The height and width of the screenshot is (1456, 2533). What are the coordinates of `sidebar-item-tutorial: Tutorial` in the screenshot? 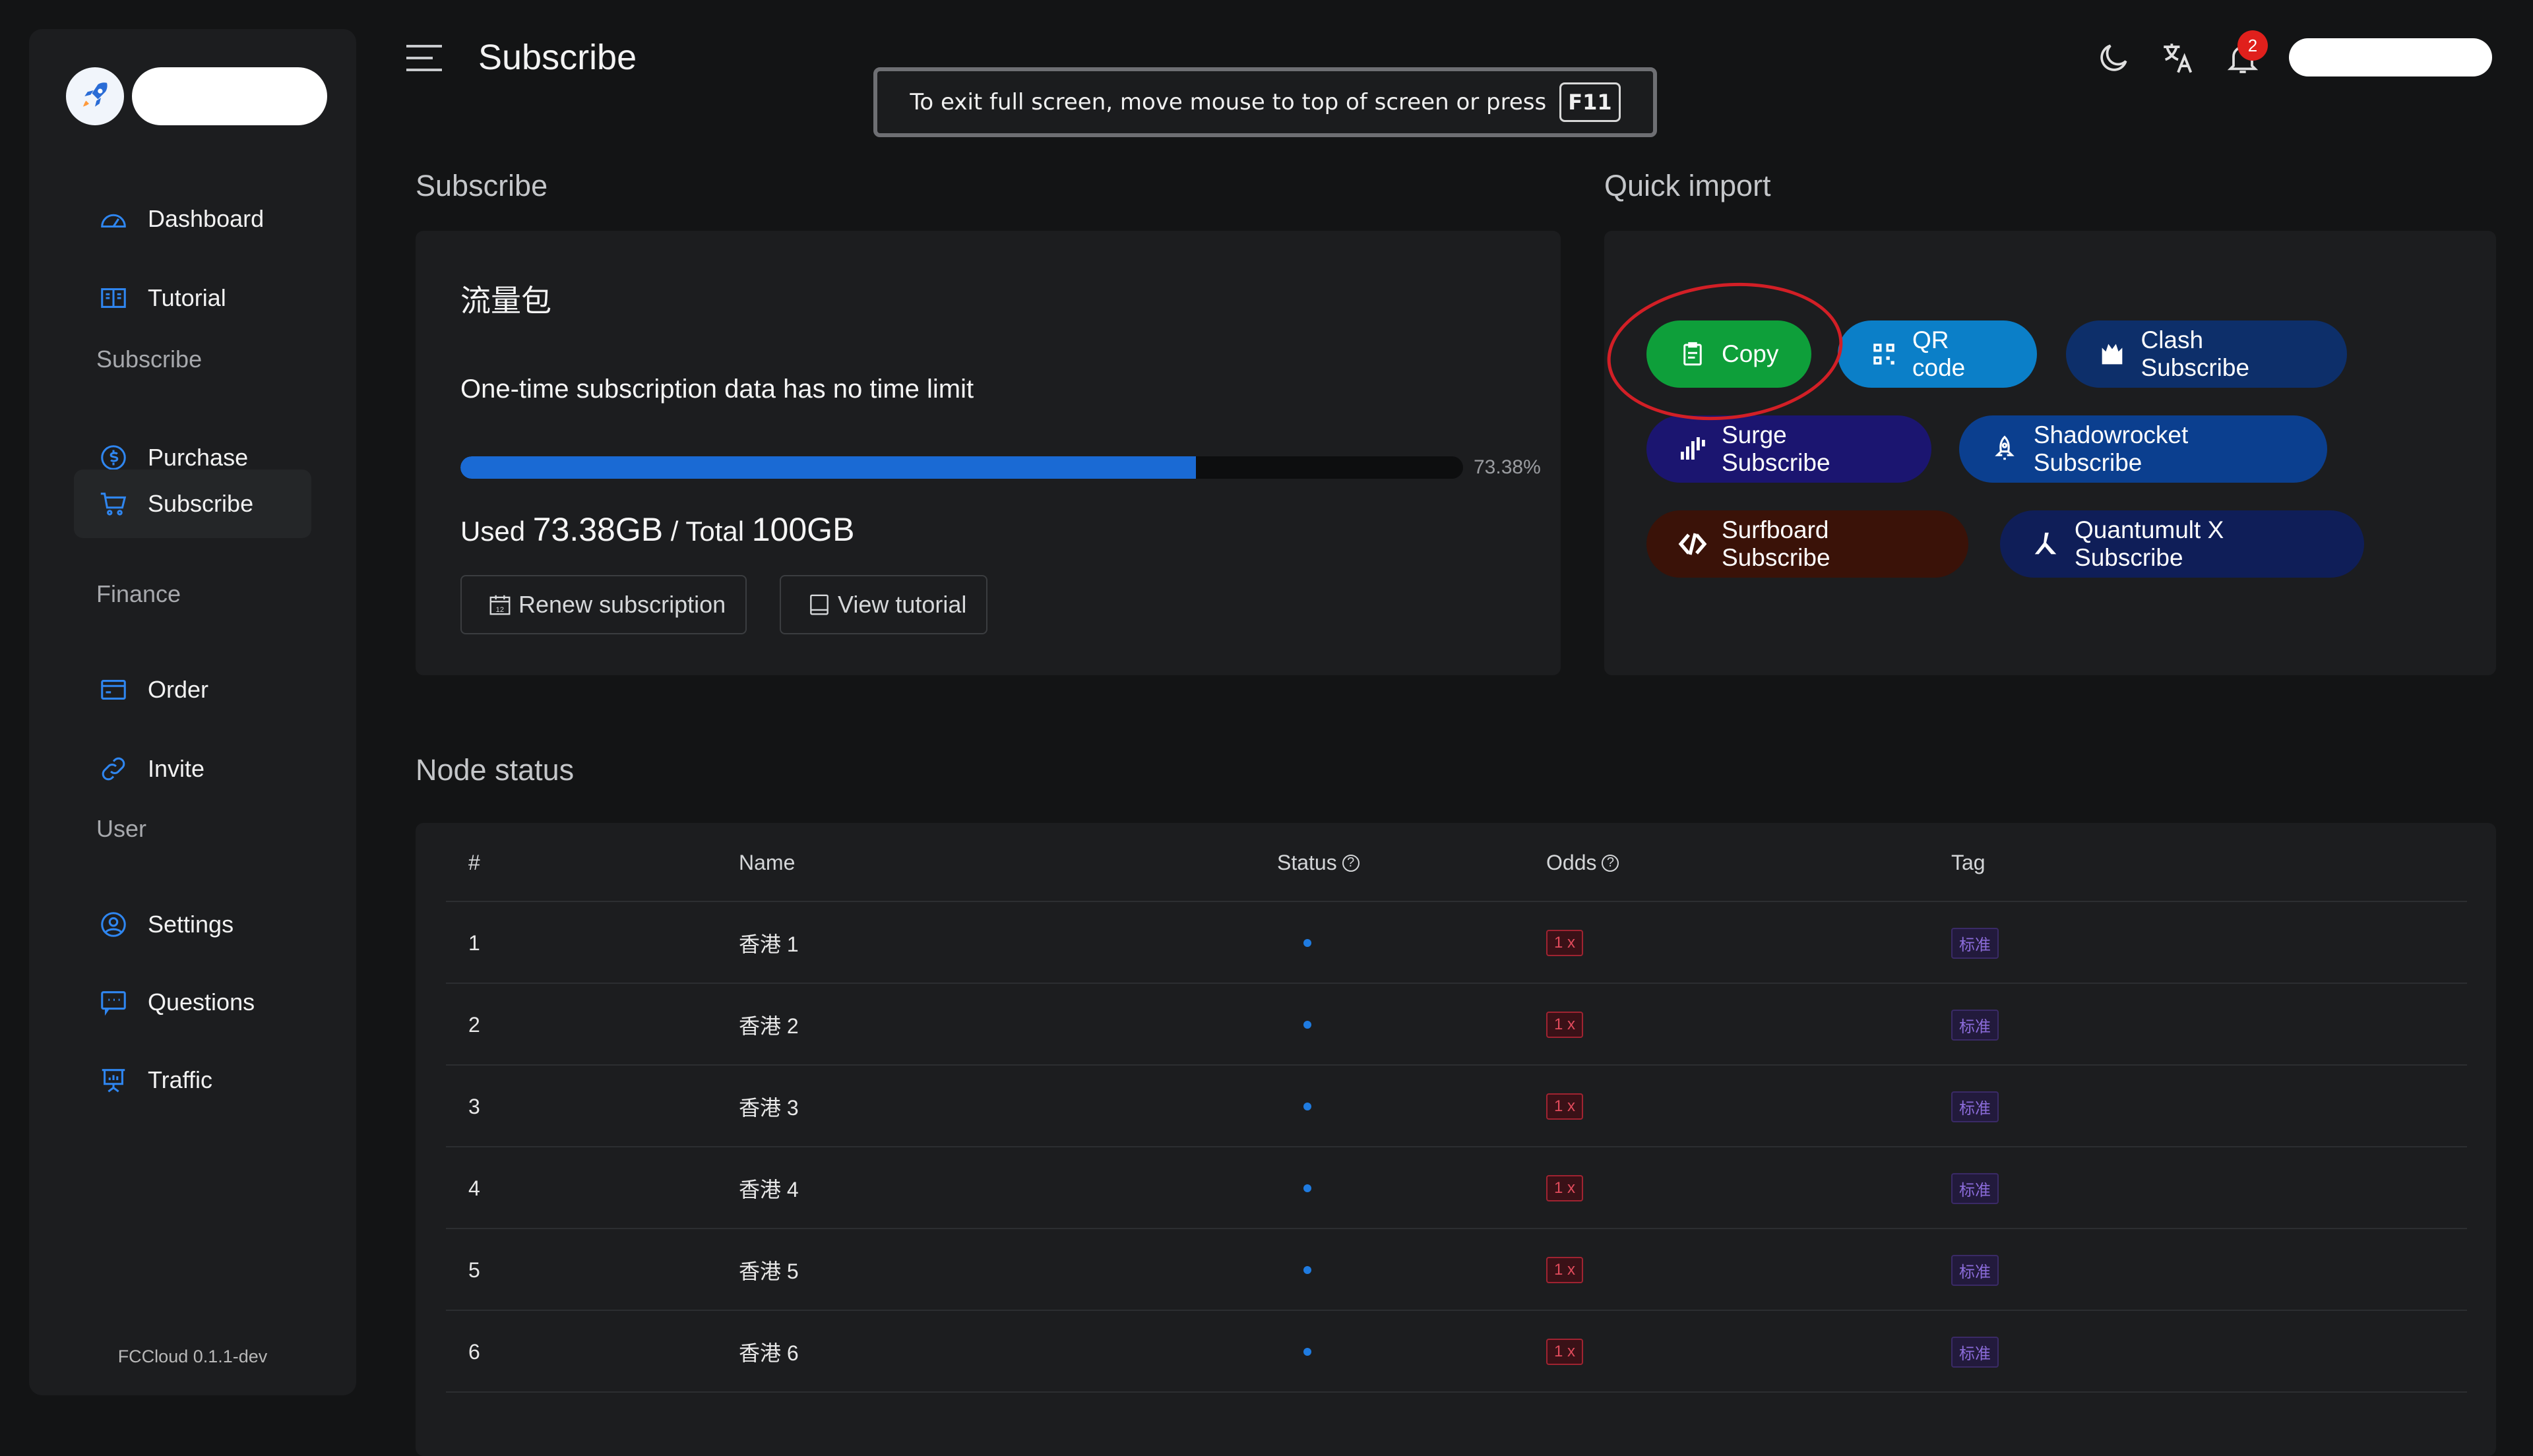 It's located at (192, 298).